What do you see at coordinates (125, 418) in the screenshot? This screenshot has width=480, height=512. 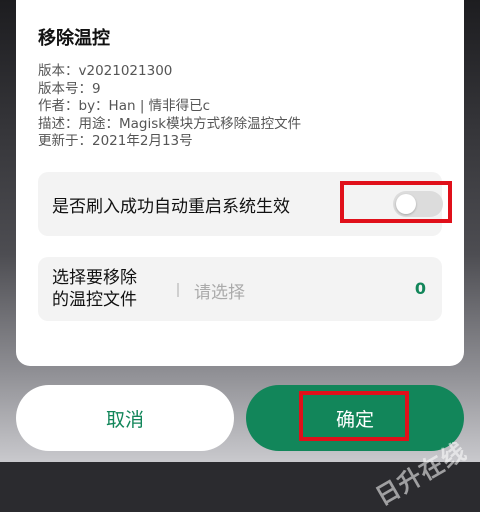 I see `cancel-button: 取消` at bounding box center [125, 418].